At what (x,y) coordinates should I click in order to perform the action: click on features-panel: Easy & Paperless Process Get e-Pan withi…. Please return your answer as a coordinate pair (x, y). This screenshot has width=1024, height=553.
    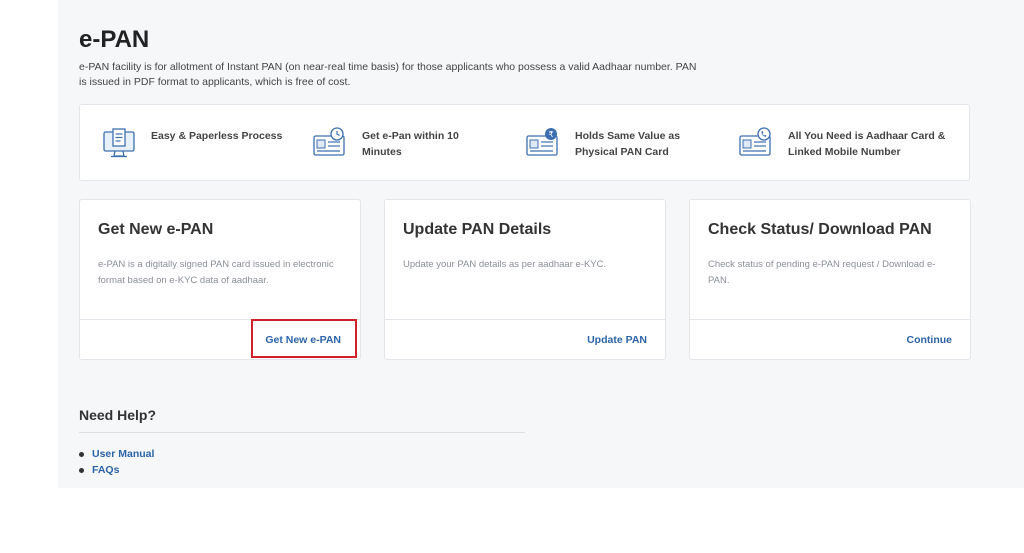
    Looking at the image, I should click on (524, 142).